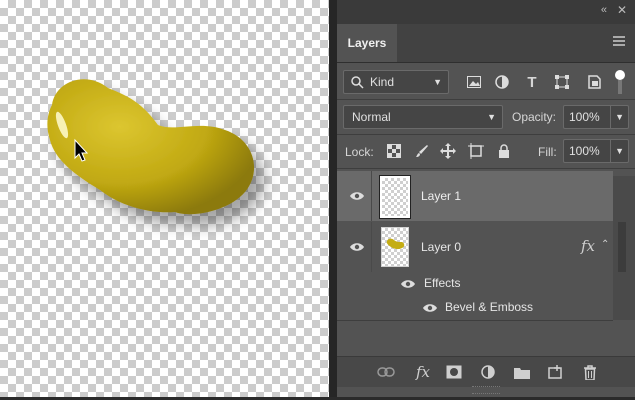 The image size is (635, 400). What do you see at coordinates (532, 82) in the screenshot?
I see `filter-type-layer-icon: T` at bounding box center [532, 82].